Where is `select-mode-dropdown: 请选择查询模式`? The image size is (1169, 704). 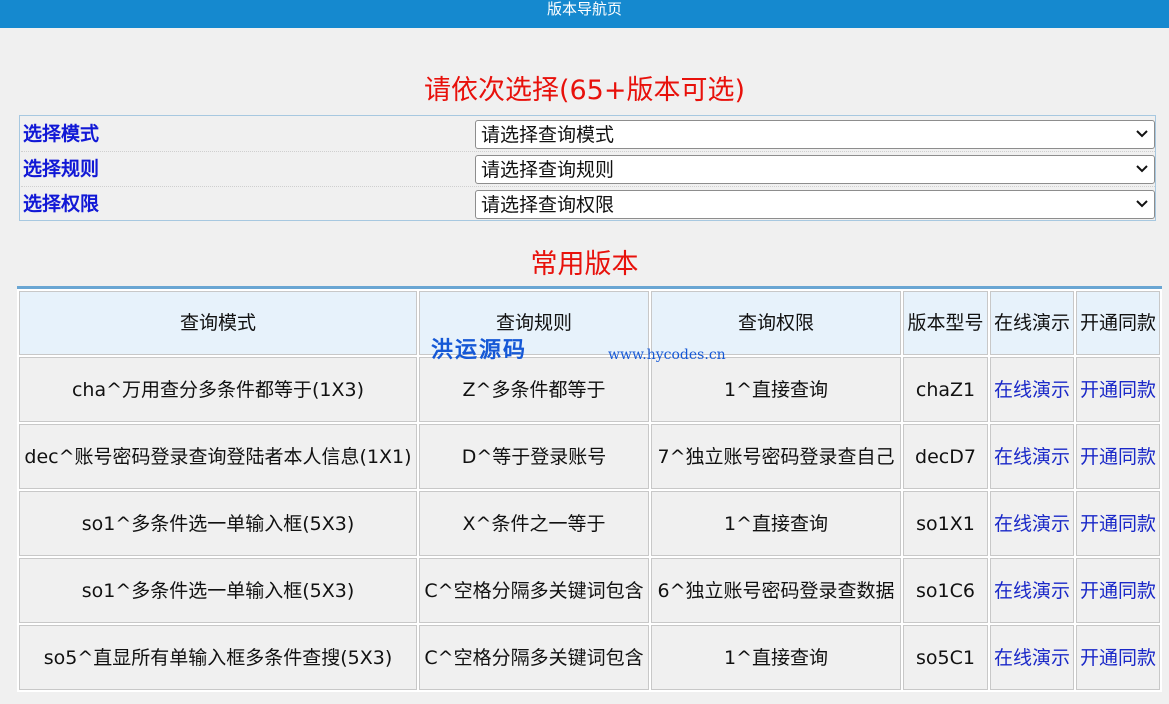 select-mode-dropdown: 请选择查询模式 is located at coordinates (815, 134).